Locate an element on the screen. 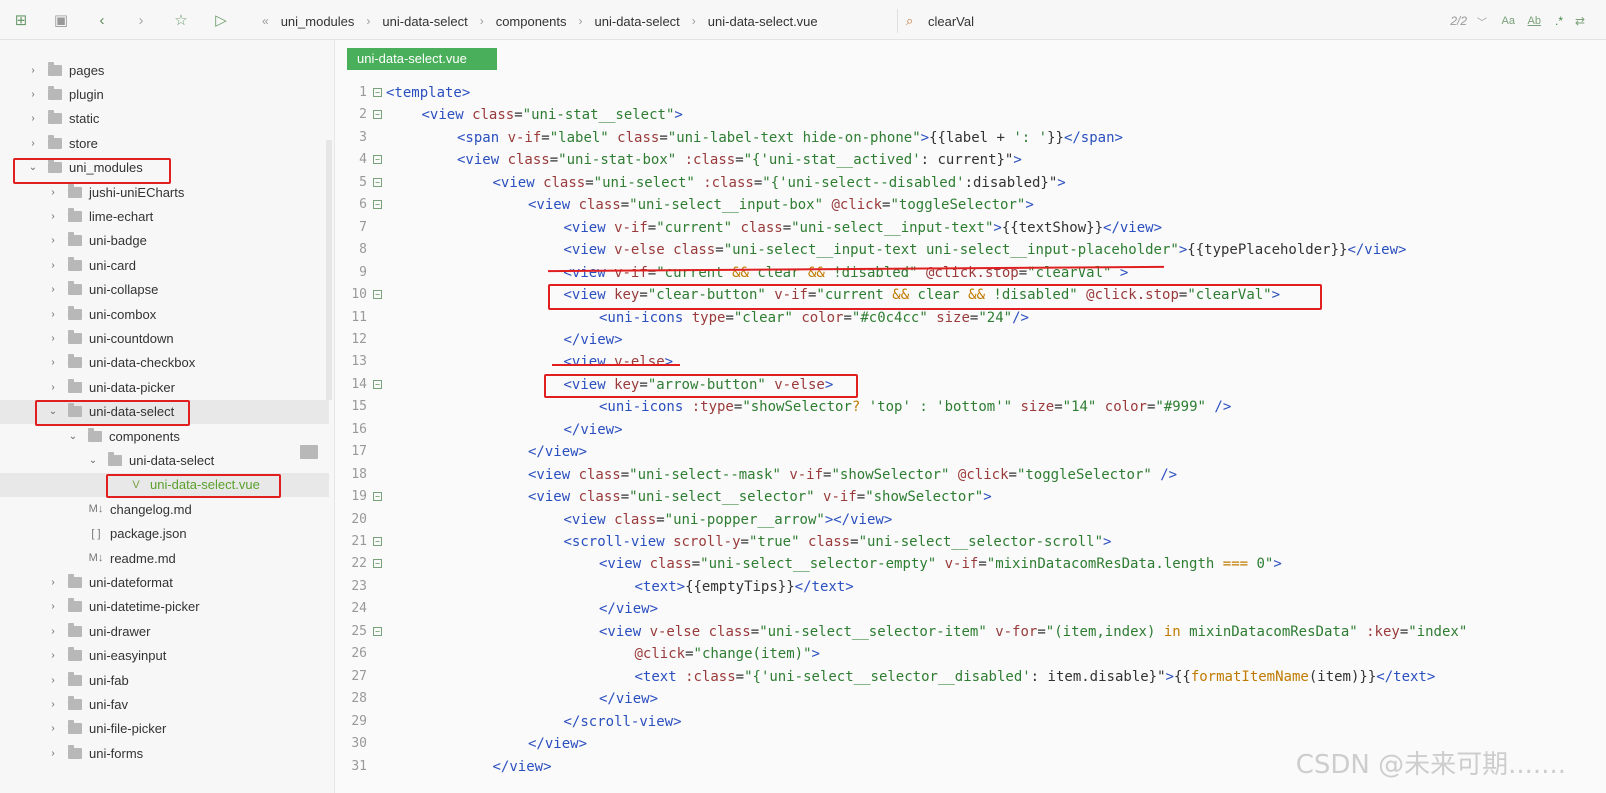  code-line: 26 @click="change(item)"> is located at coordinates (971, 654).